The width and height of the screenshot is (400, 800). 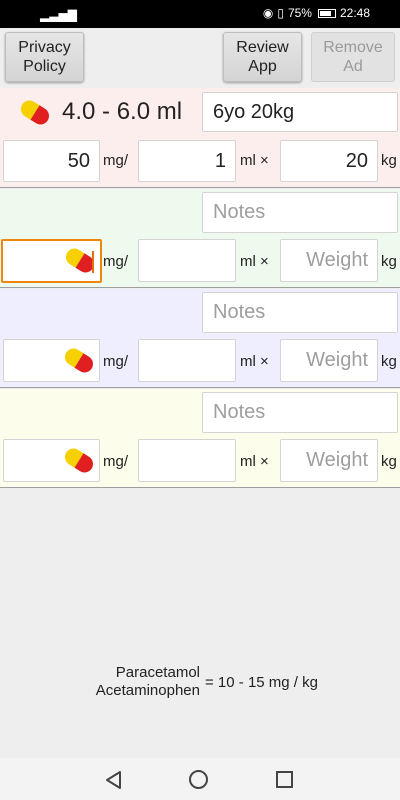 I want to click on dose-result: 4.0 - 6.0 ml, so click(x=100, y=112).